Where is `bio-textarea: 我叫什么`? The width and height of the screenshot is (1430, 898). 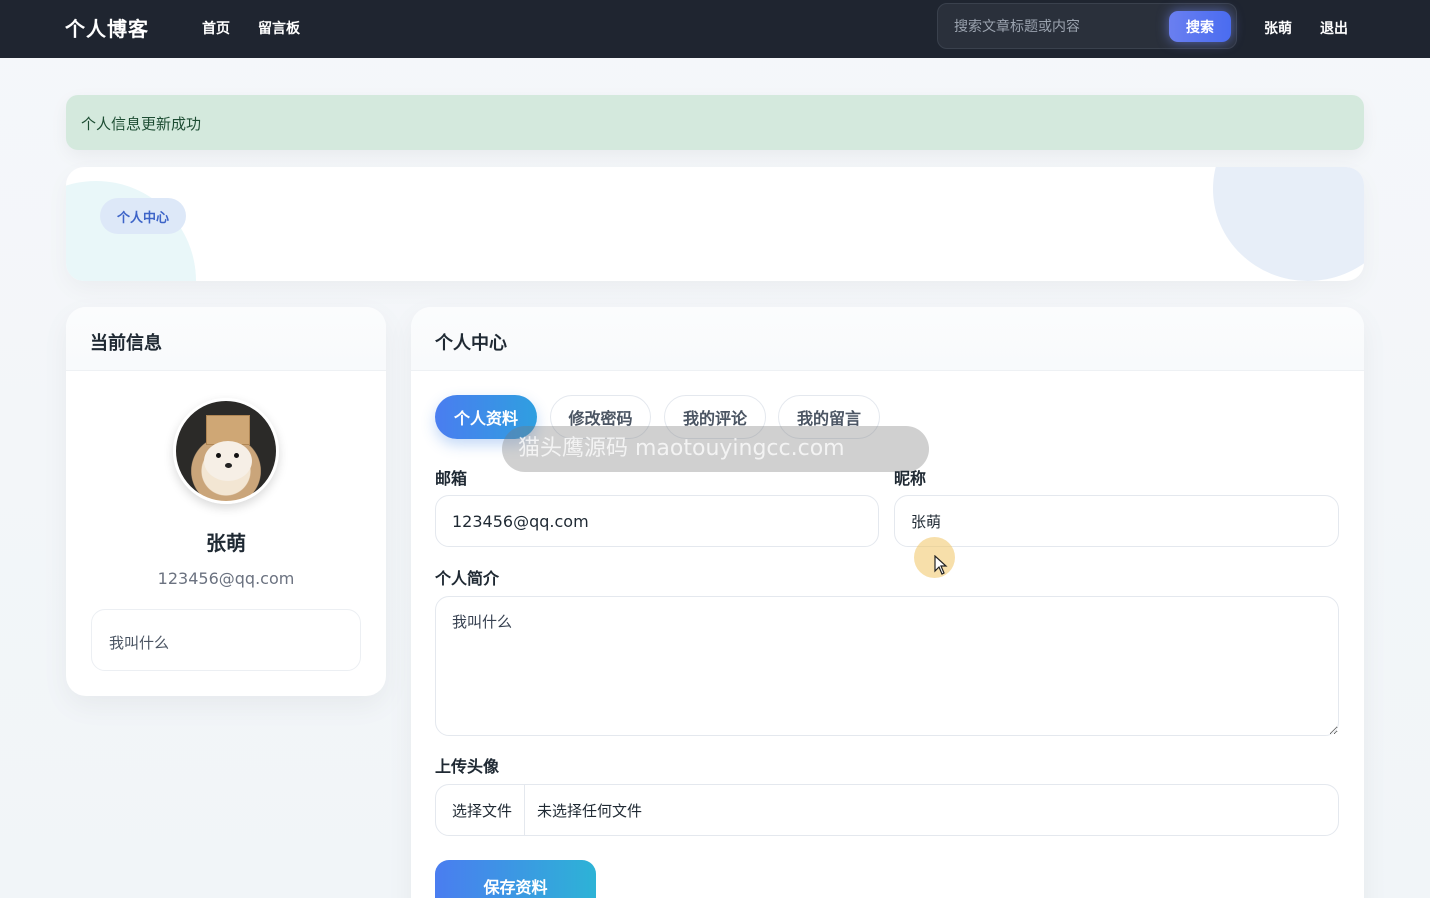
bio-textarea: 我叫什么 is located at coordinates (887, 666).